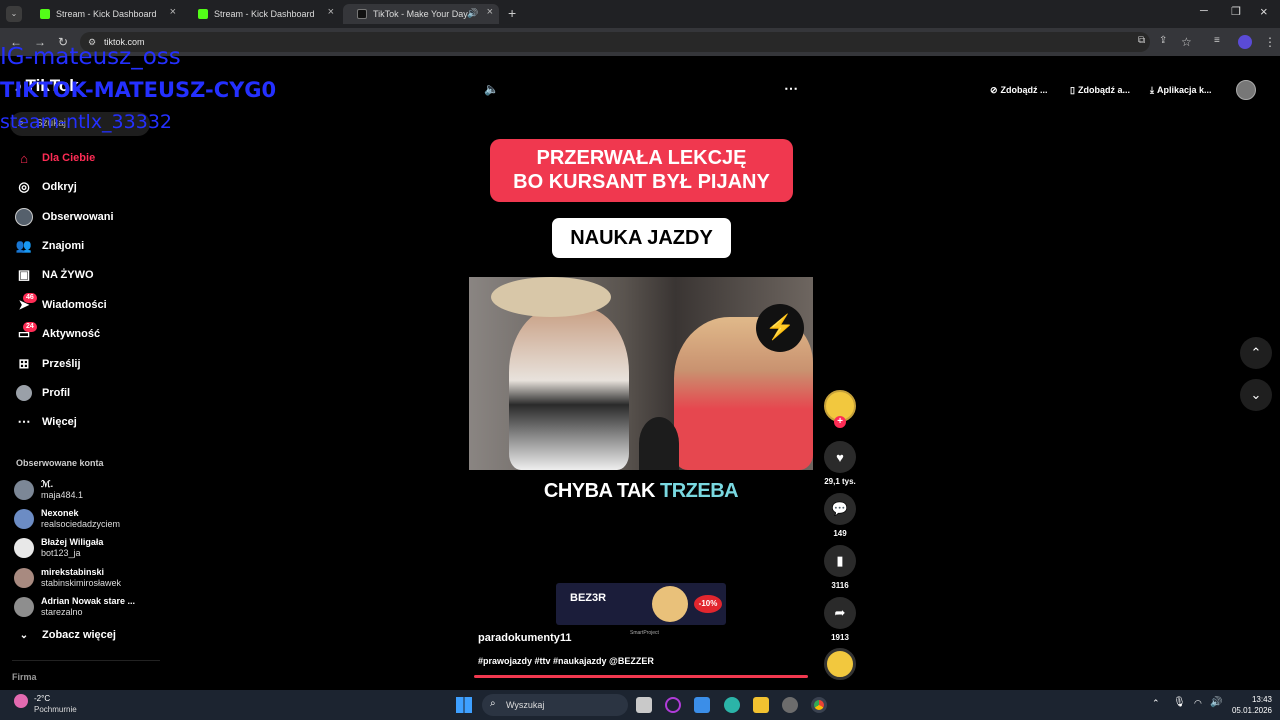 The image size is (1280, 720). I want to click on nav-wiecej: ⋯ Więcej, so click(45, 422).